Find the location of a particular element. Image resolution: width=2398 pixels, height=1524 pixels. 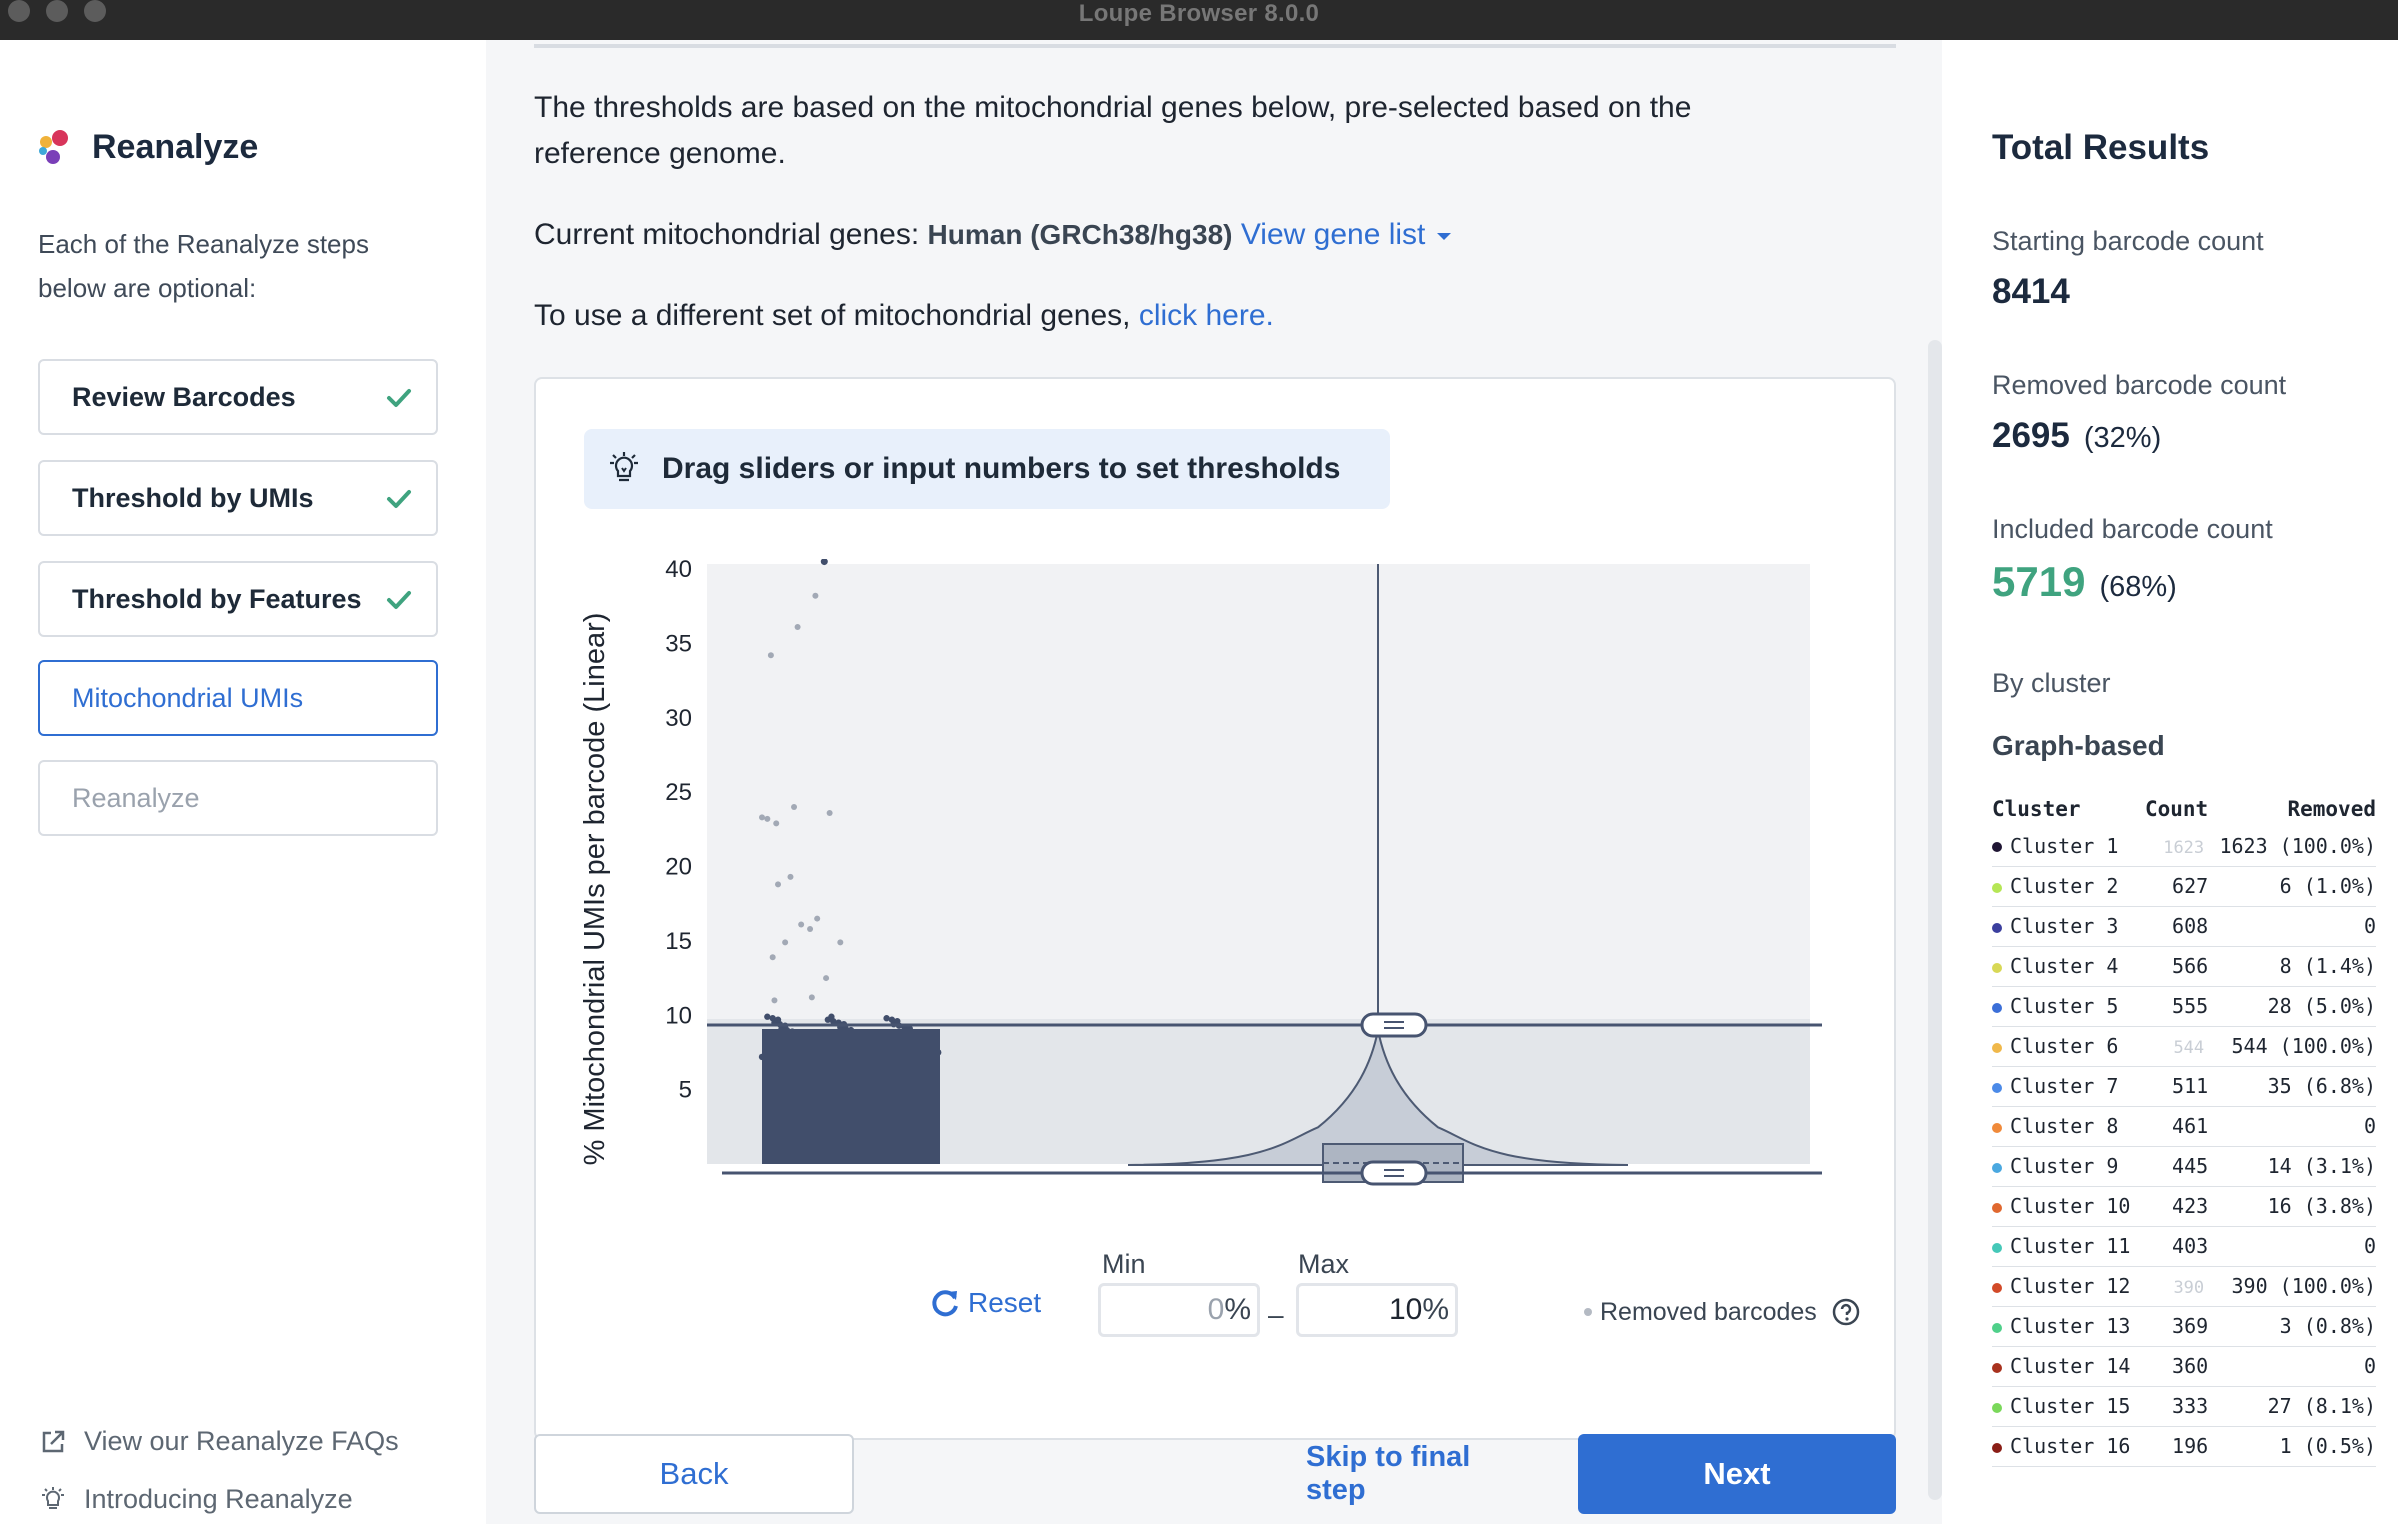

removed-pct: (32%) is located at coordinates (2122, 438).